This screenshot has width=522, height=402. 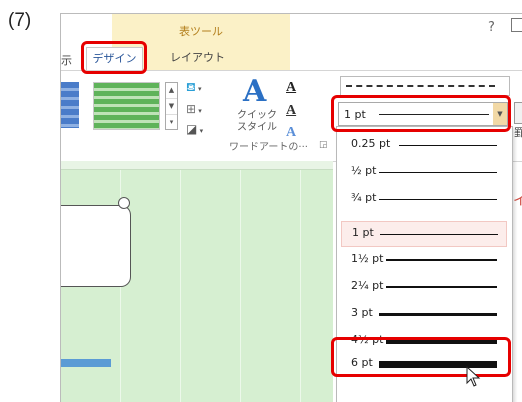 I want to click on table-border-blue, so click(x=86, y=363).